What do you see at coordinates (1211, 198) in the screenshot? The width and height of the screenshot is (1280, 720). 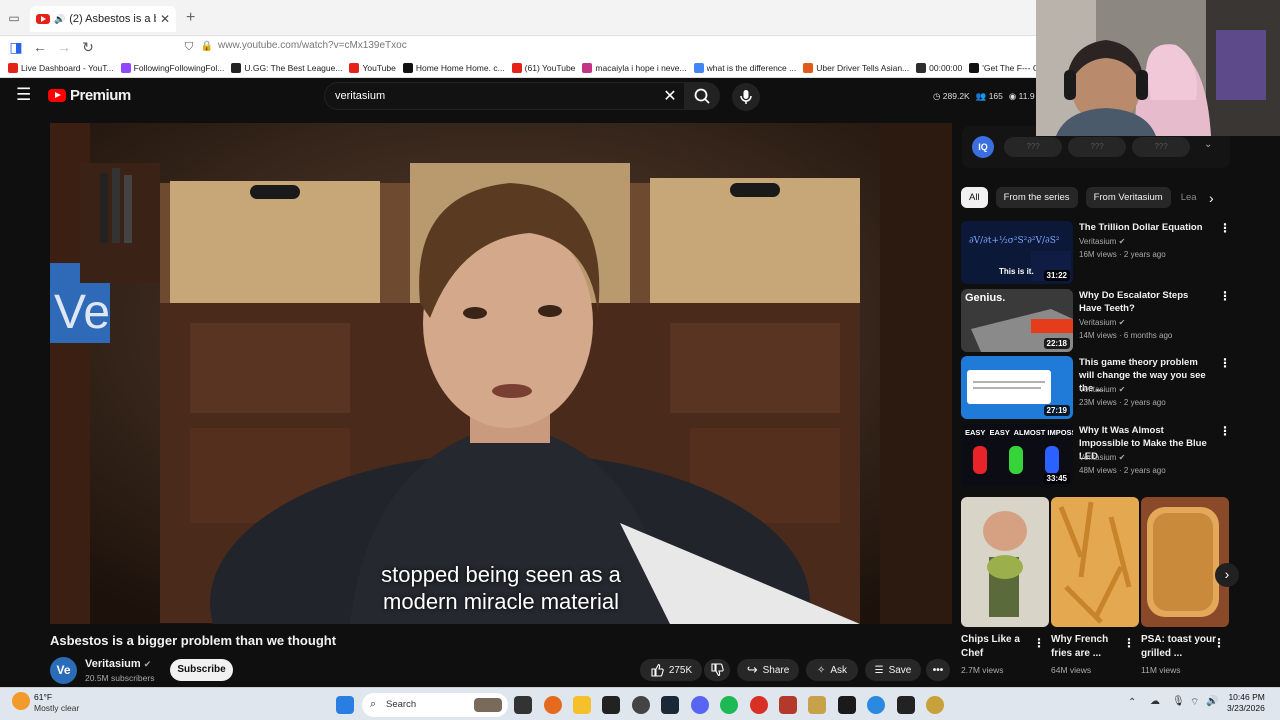 I see `chevron-right-icon: ›` at bounding box center [1211, 198].